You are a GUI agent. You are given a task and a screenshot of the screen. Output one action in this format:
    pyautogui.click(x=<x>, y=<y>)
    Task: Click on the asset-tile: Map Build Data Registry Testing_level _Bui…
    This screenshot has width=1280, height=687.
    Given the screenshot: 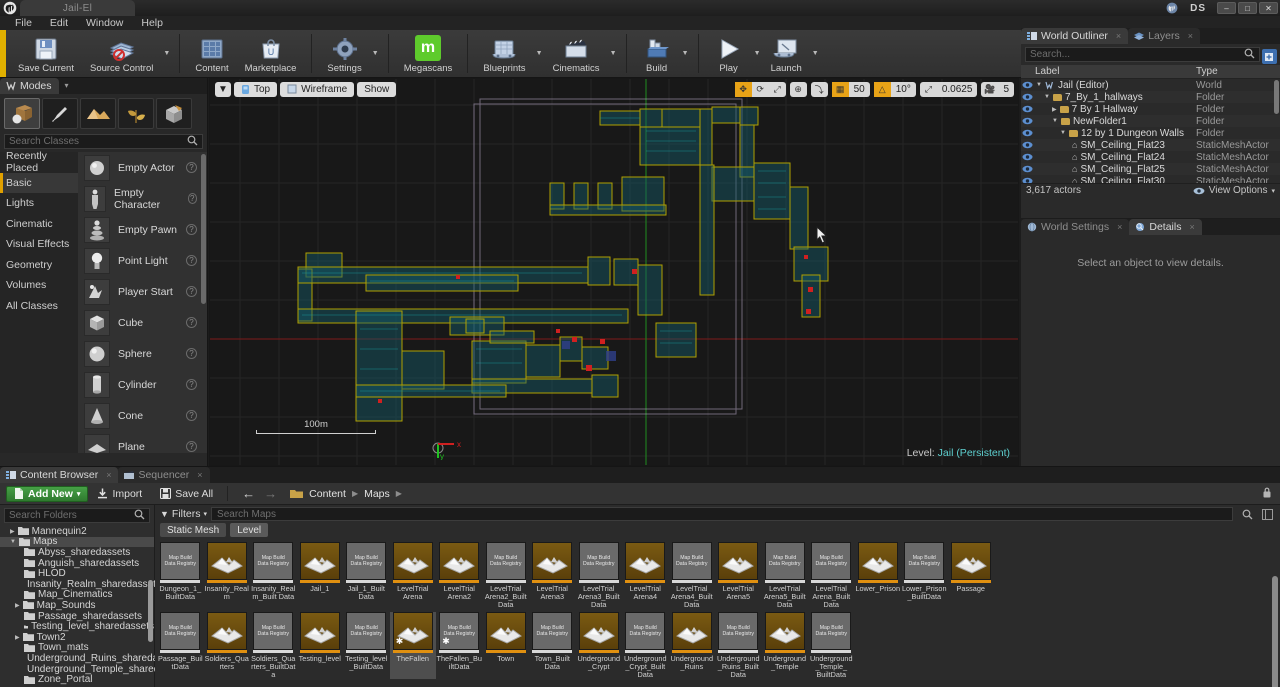 What is the action you would take?
    pyautogui.click(x=366, y=645)
    